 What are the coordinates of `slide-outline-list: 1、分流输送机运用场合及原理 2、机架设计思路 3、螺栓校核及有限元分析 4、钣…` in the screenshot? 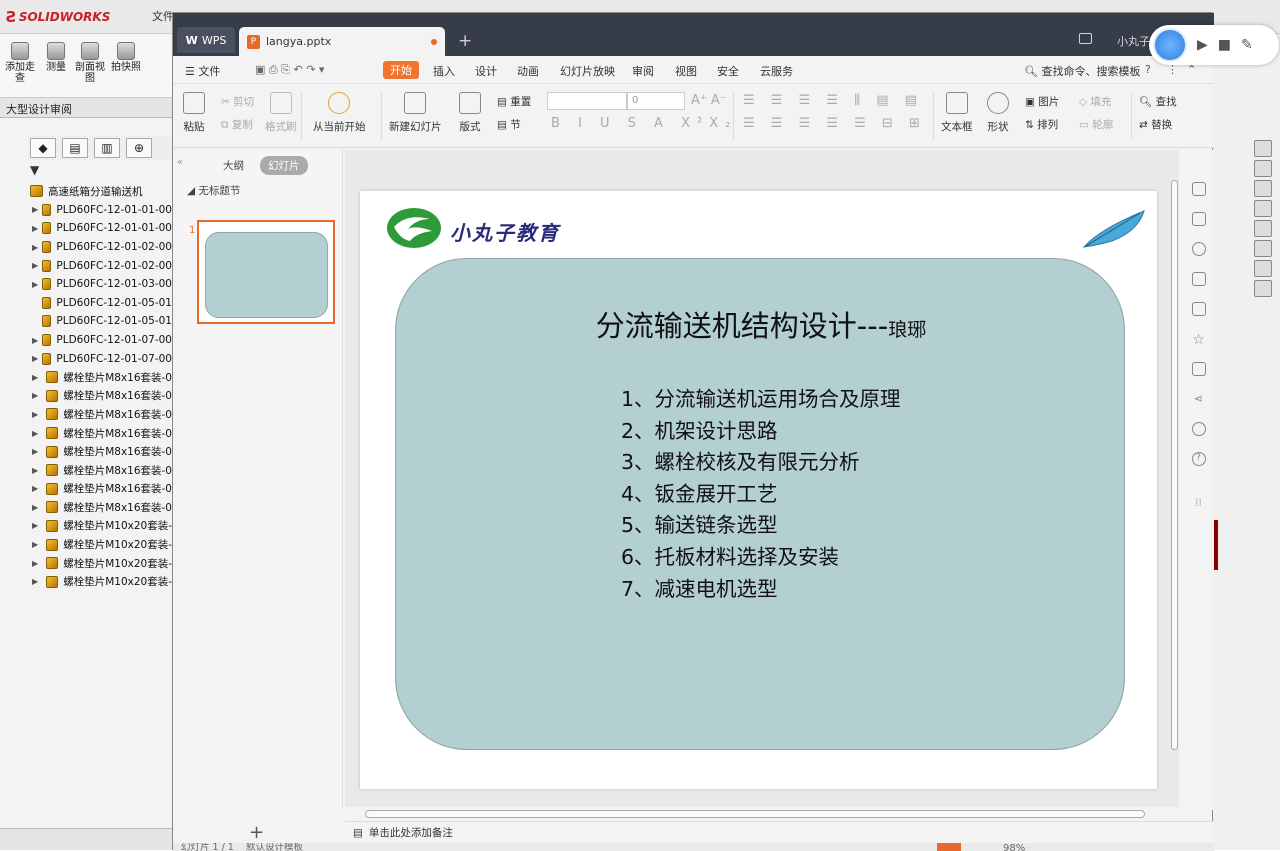 It's located at (761, 492).